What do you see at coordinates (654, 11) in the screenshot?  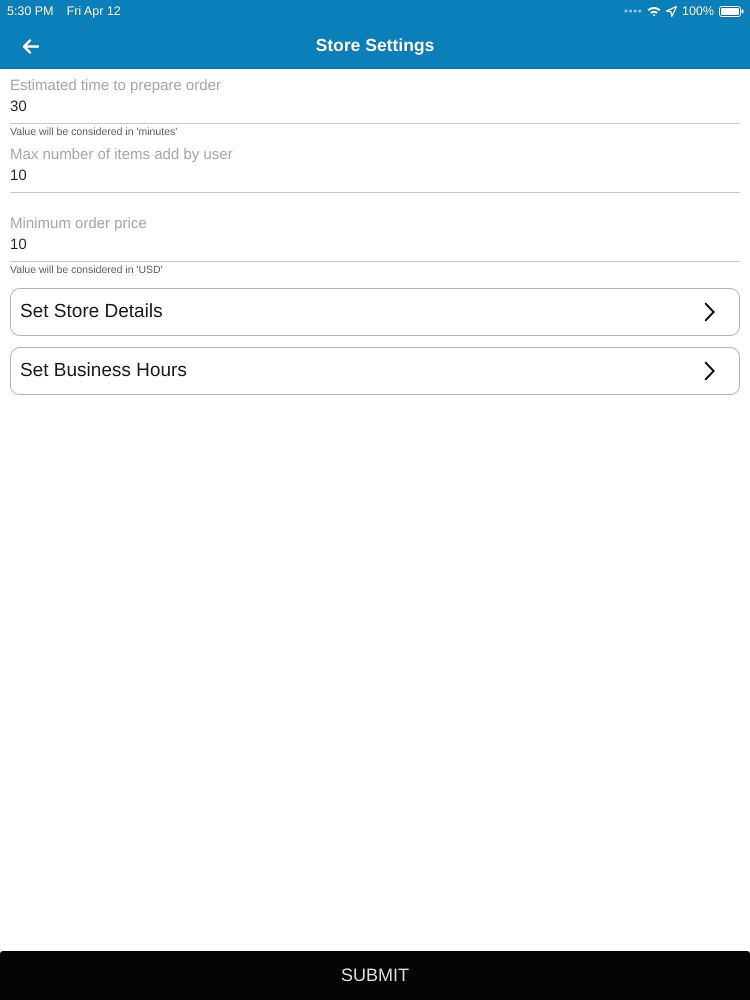 I see `wifi-icon` at bounding box center [654, 11].